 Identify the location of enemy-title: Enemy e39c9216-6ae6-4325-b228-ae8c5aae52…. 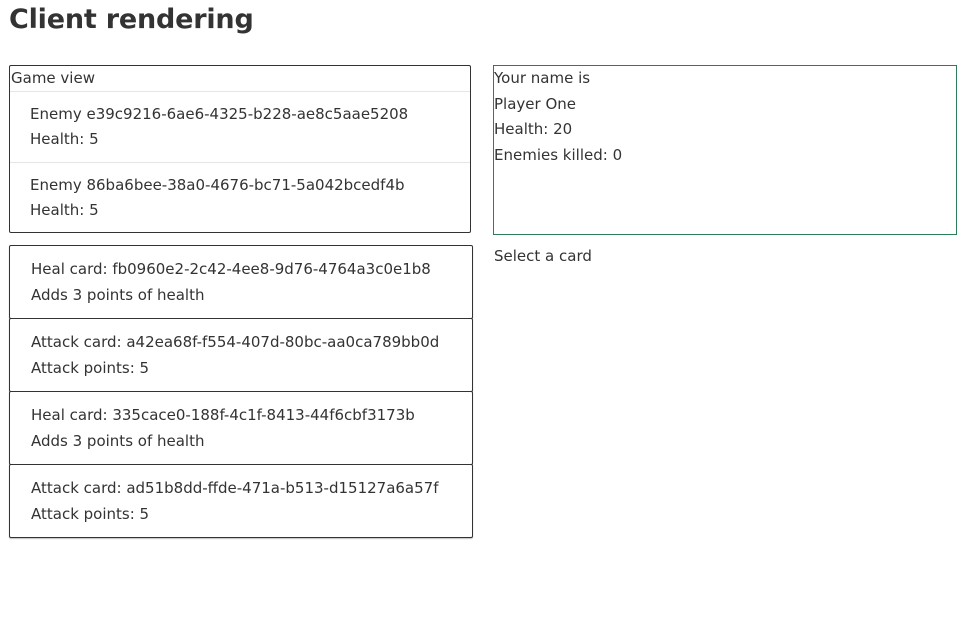
(219, 114).